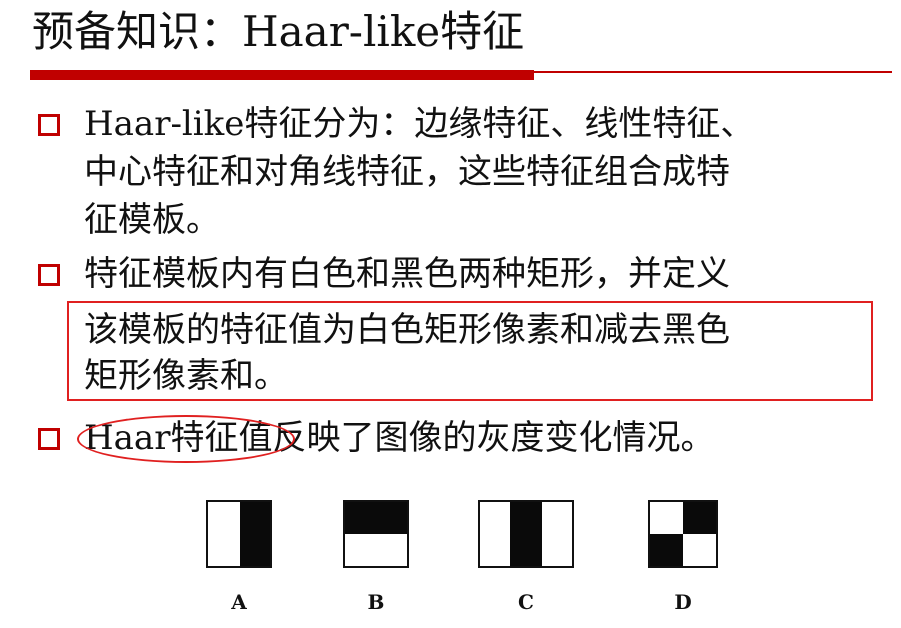 The image size is (901, 628). Describe the element at coordinates (407, 274) in the screenshot. I see `bullet-2-line-1: 特征模板内有白色和黑色两种矩形，并定义` at that location.